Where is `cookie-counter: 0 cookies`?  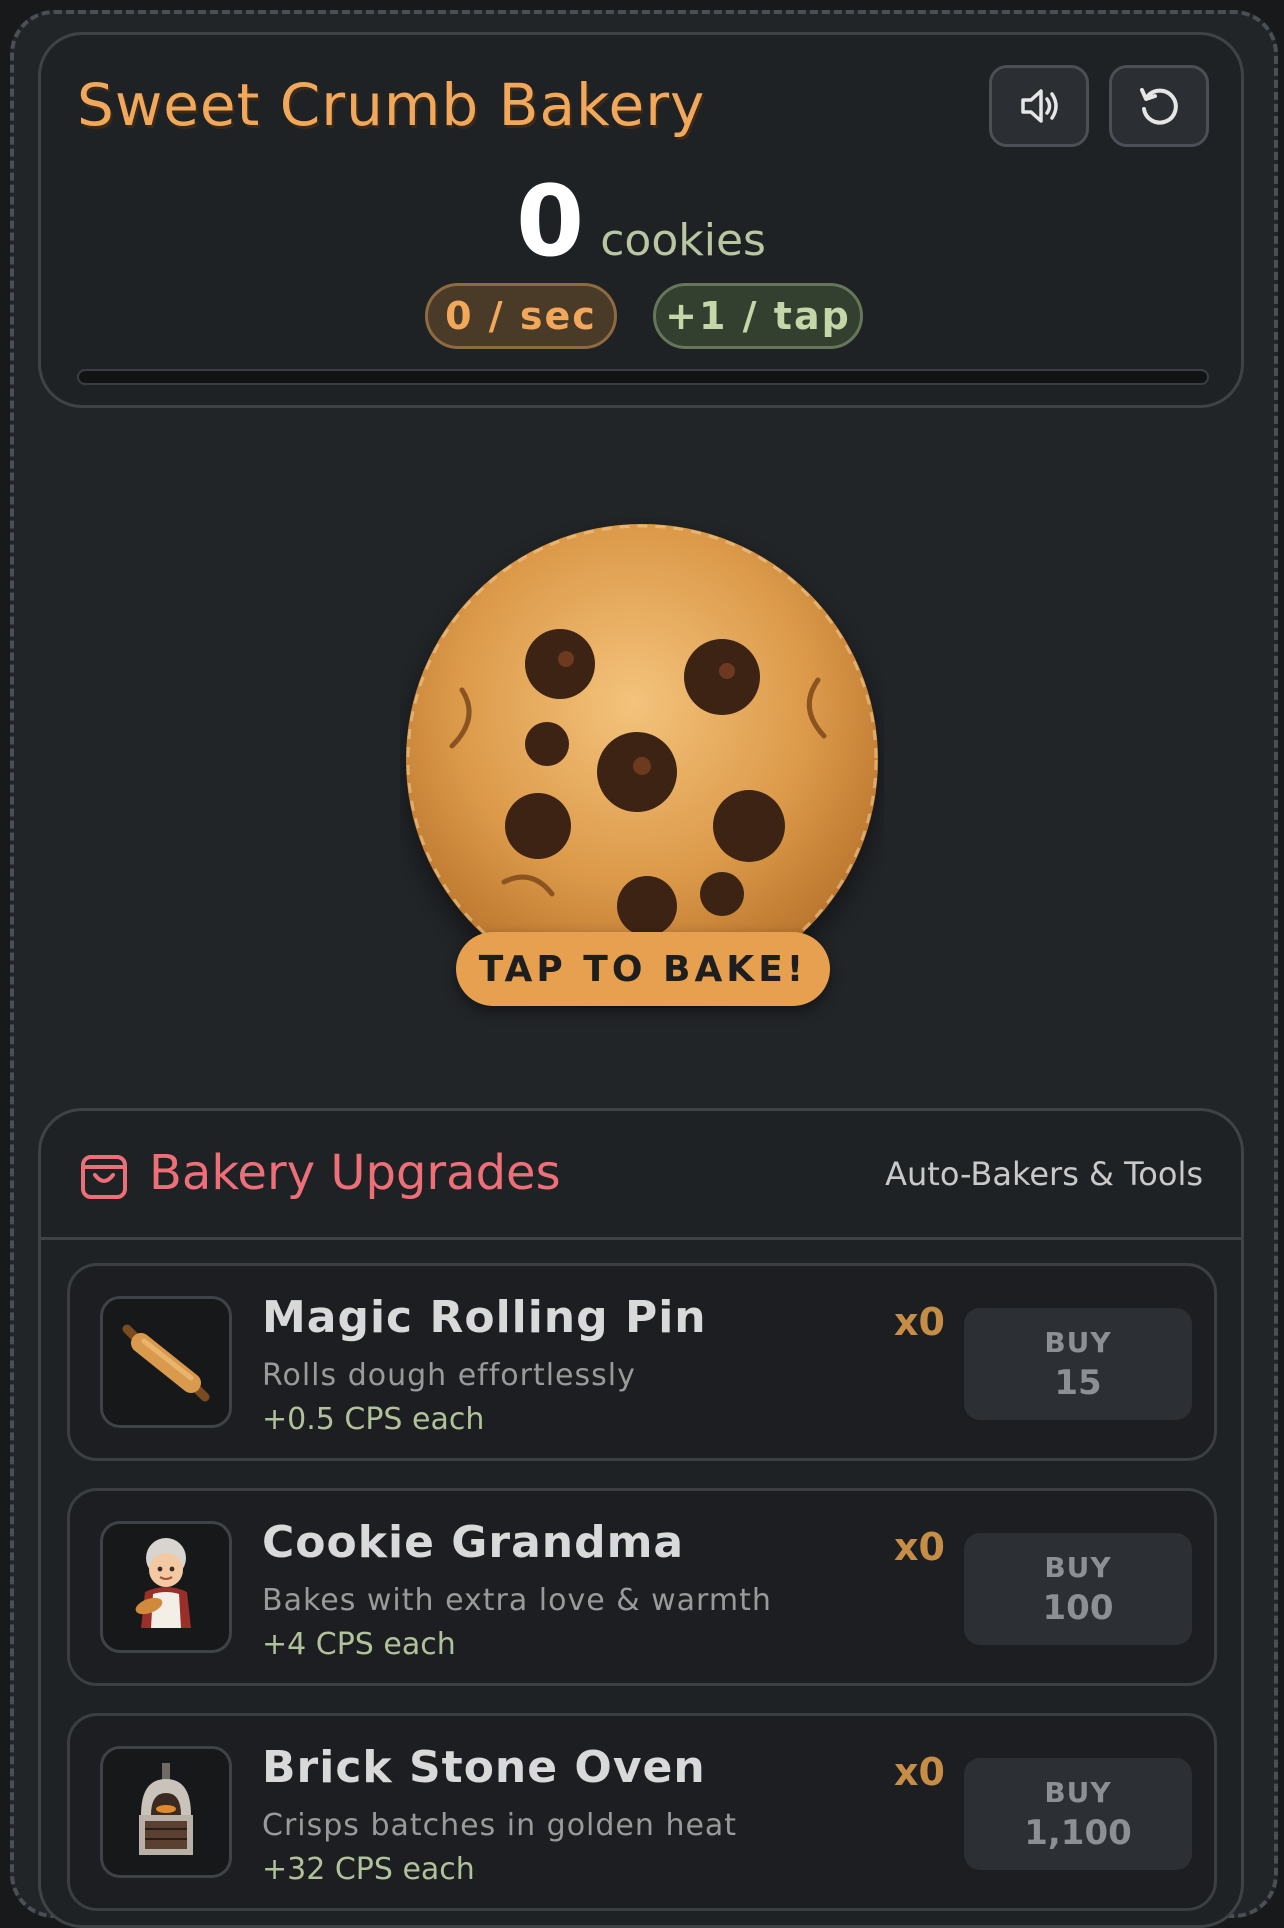 cookie-counter: 0 cookies is located at coordinates (641, 222).